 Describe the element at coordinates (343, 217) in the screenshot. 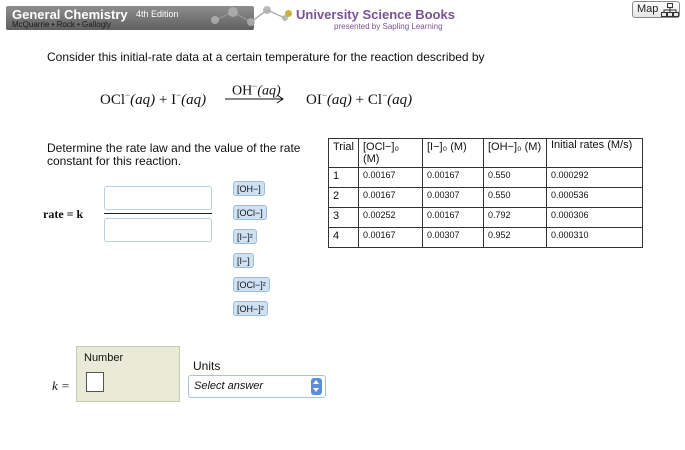

I see `table-cell: 3` at that location.